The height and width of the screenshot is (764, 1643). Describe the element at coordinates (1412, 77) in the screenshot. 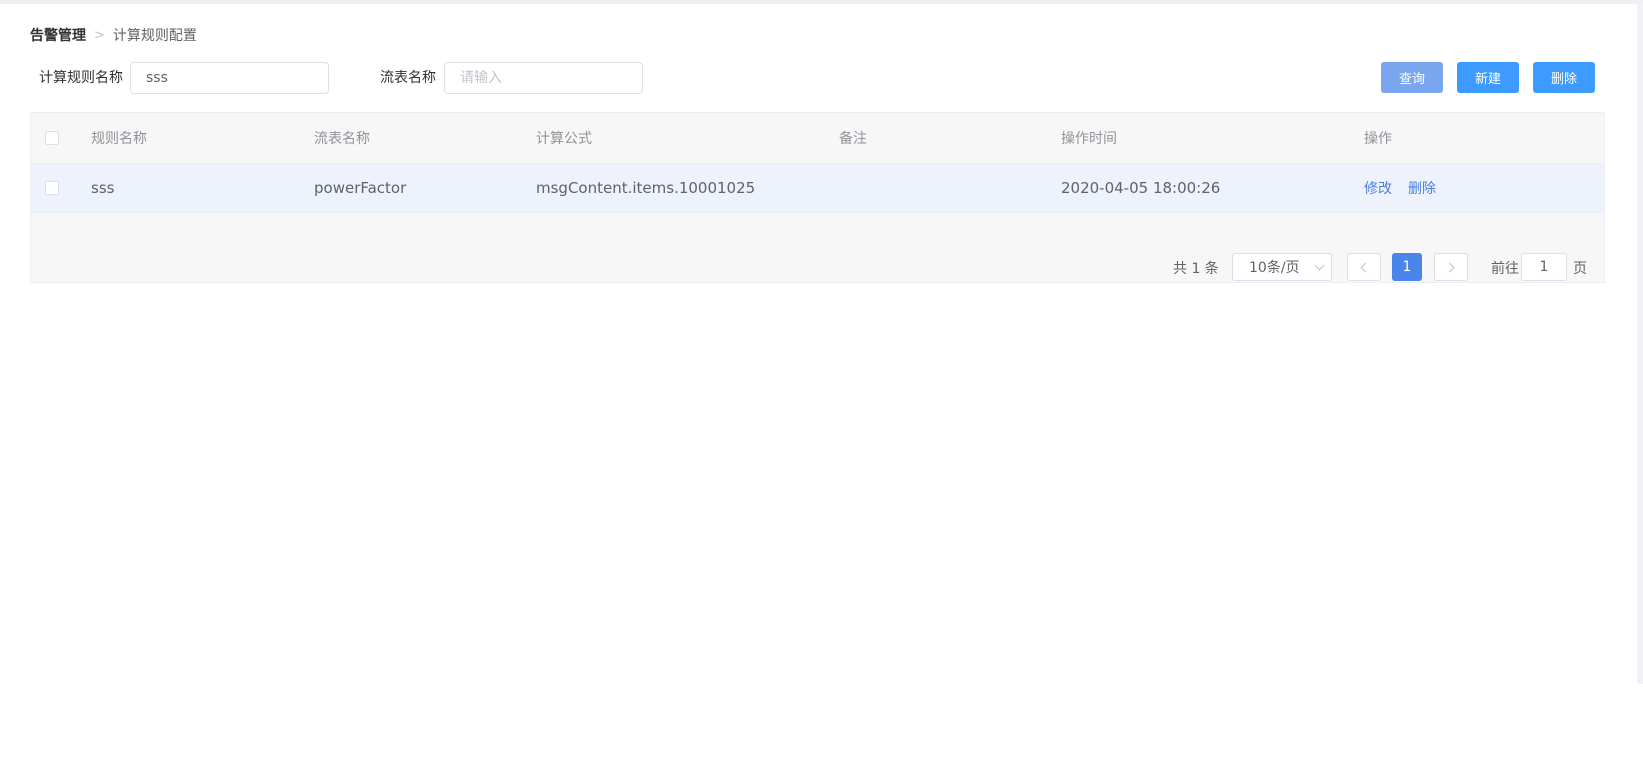

I see `query-button: 查询` at that location.